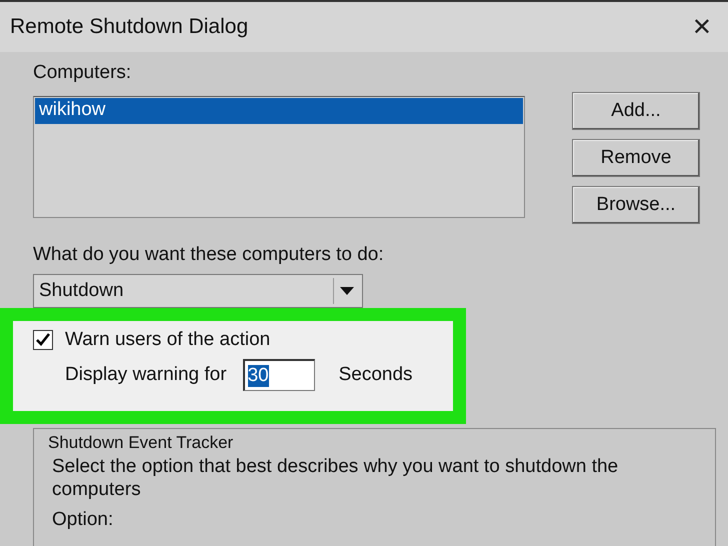  Describe the element at coordinates (83, 520) in the screenshot. I see `option-label: Option:` at that location.